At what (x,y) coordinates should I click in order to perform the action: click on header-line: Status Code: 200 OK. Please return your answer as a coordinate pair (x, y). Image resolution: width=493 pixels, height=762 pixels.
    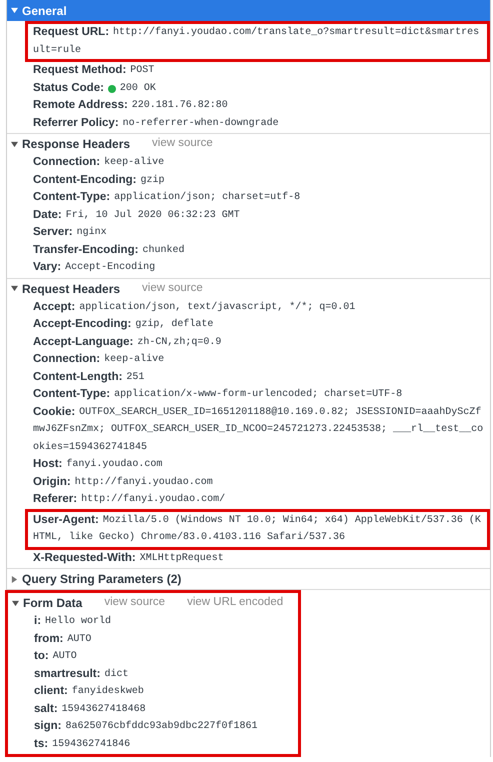
    Looking at the image, I should click on (95, 88).